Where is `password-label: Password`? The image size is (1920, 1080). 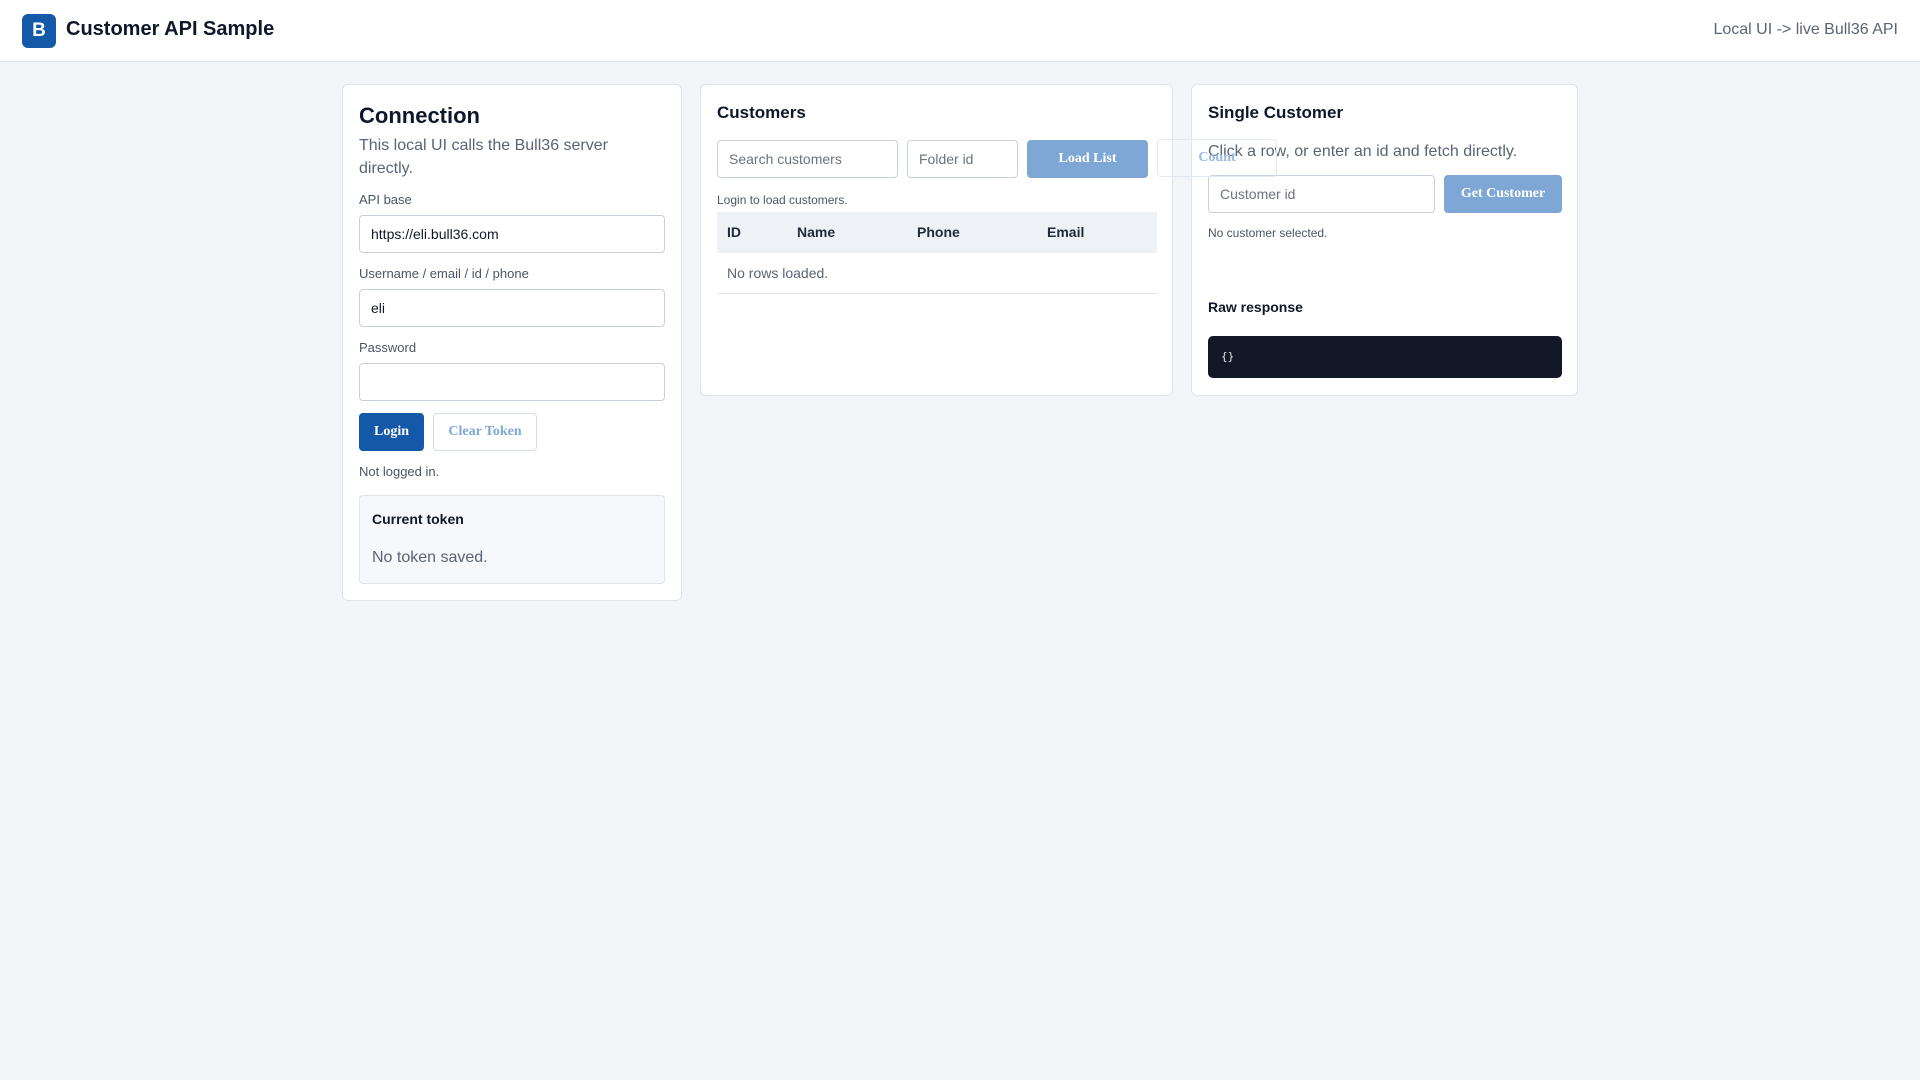 password-label: Password is located at coordinates (388, 347).